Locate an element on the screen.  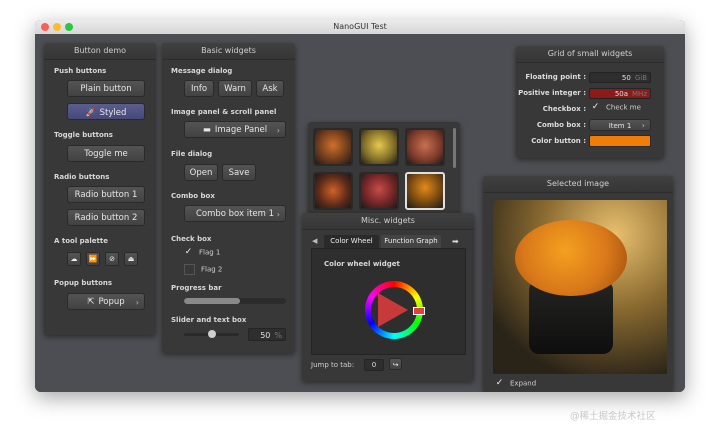
check-me-label: Check me is located at coordinates (623, 107).